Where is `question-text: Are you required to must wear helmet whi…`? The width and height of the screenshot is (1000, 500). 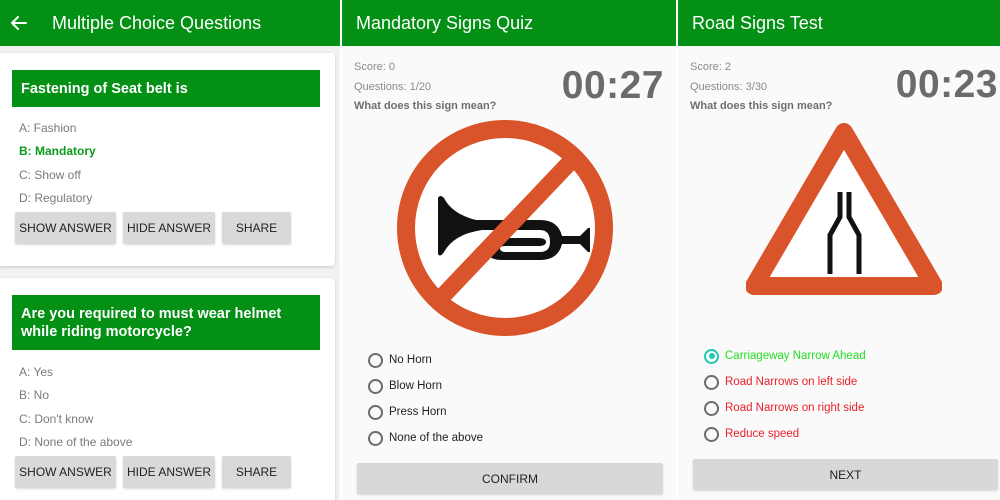 question-text: Are you required to must wear helmet whi… is located at coordinates (166, 322).